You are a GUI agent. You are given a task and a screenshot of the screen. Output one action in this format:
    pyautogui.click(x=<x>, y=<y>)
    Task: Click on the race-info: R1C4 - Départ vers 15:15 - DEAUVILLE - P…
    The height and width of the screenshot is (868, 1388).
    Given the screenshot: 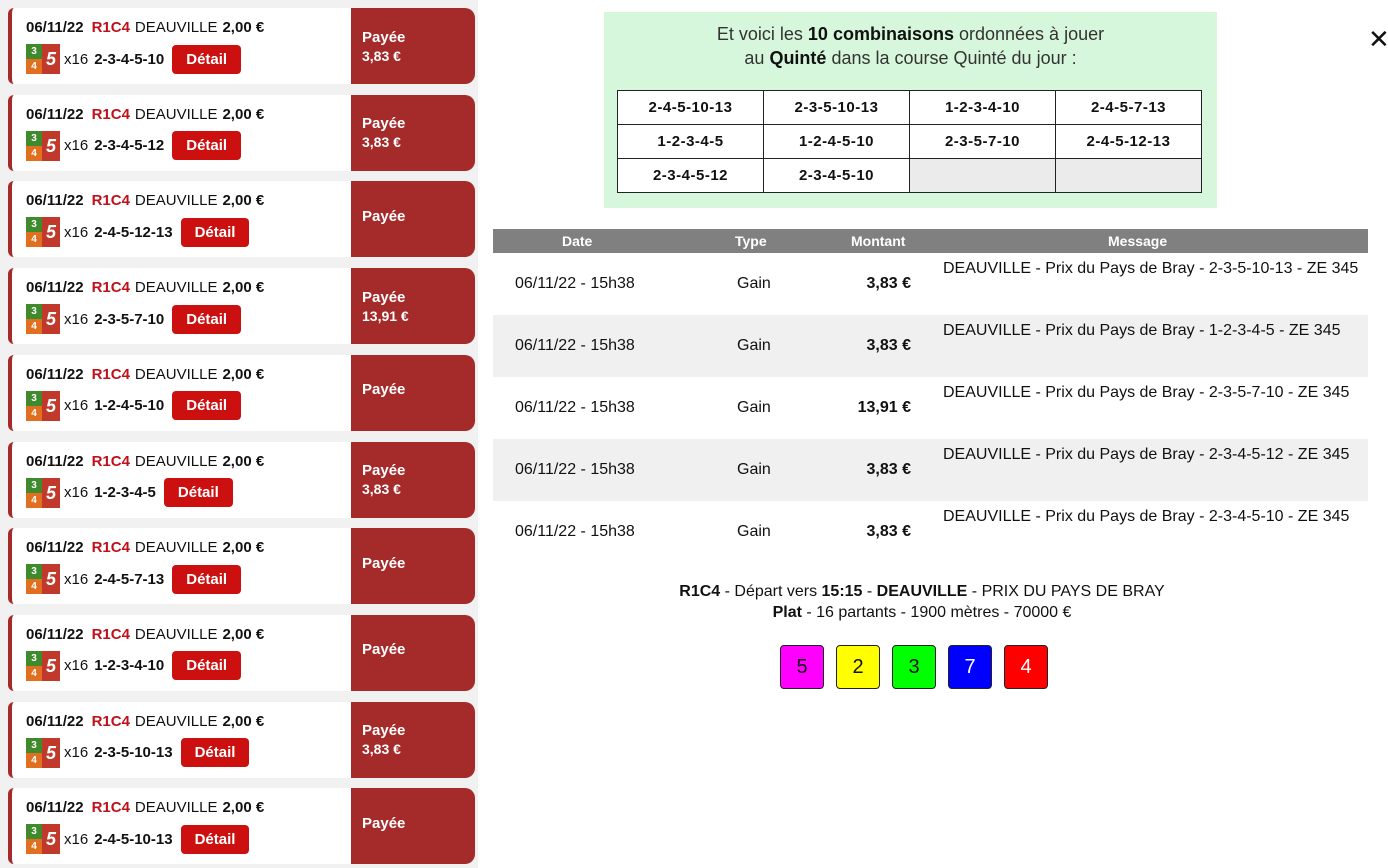 What is the action you would take?
    pyautogui.click(x=922, y=602)
    